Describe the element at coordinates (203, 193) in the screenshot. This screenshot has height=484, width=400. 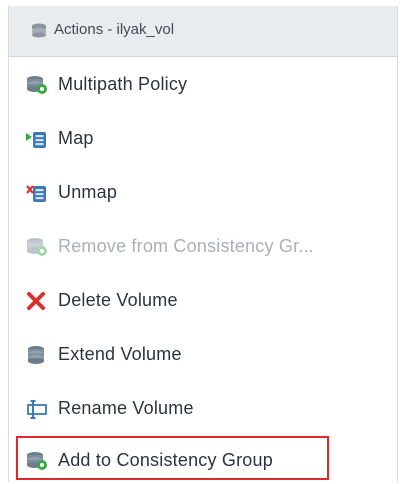
I see `menu-item-unmap: Unmap` at that location.